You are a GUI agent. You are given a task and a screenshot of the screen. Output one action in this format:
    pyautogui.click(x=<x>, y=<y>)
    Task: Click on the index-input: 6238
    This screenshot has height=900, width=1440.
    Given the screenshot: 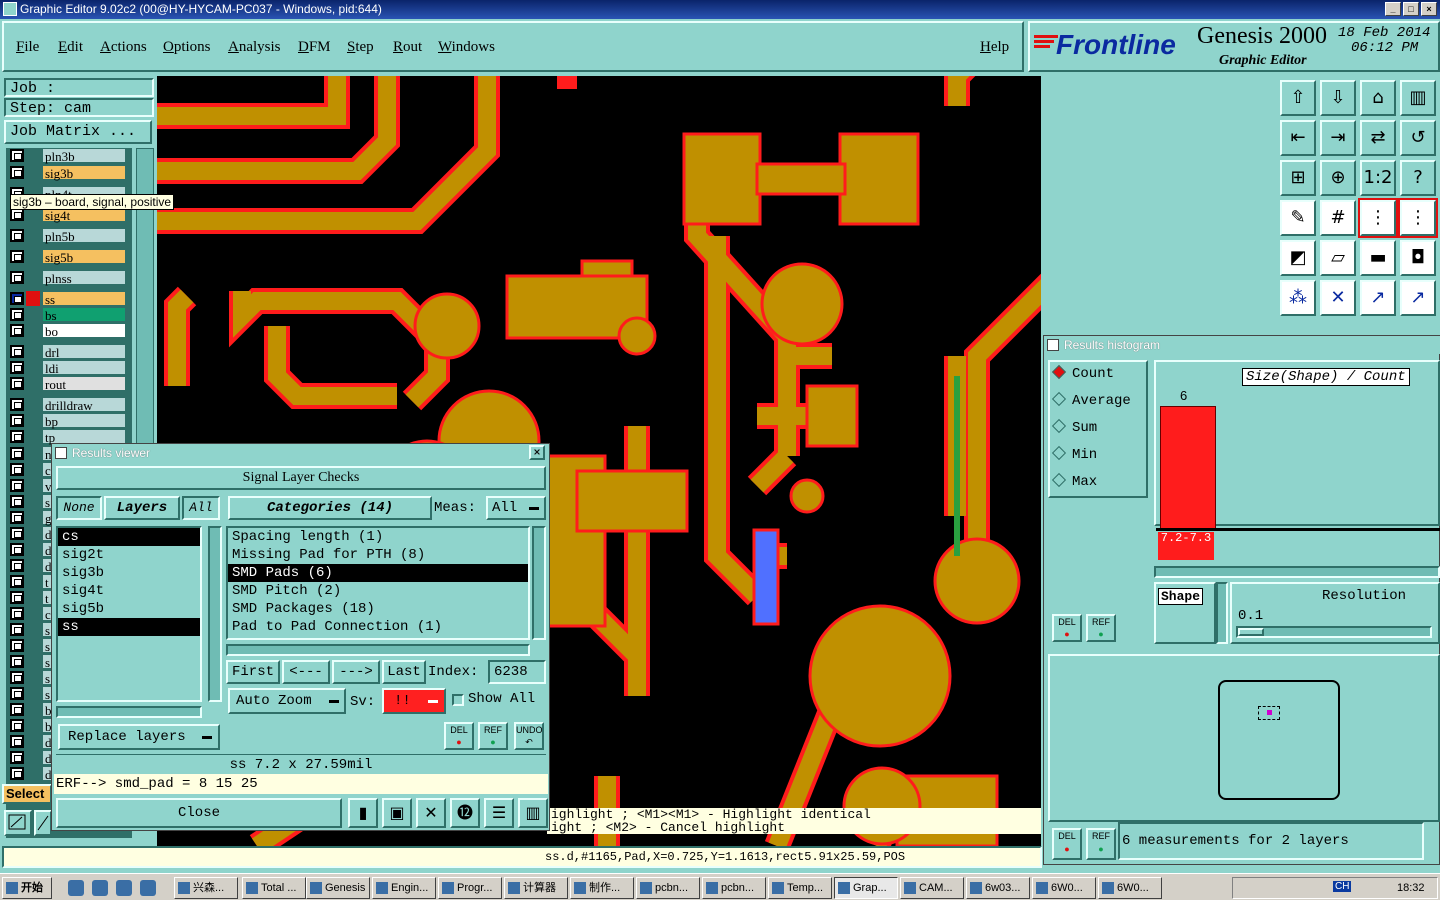 What is the action you would take?
    pyautogui.click(x=517, y=672)
    